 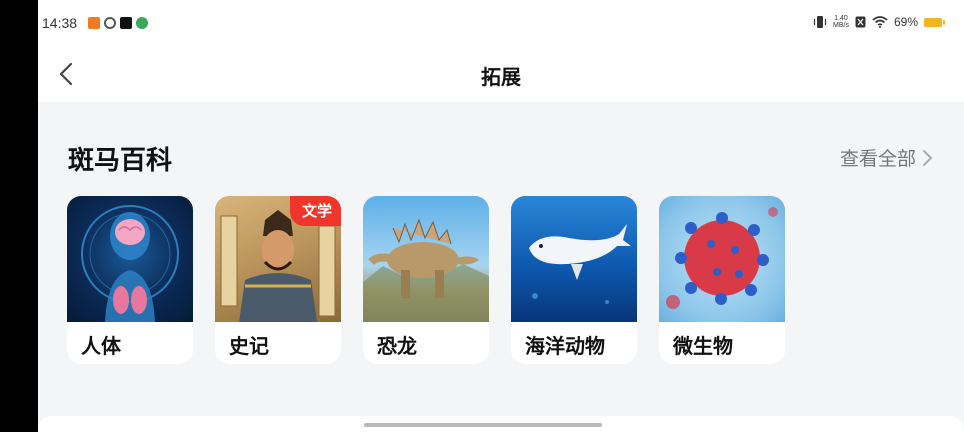 What do you see at coordinates (703, 346) in the screenshot?
I see `card-label: 微生物` at bounding box center [703, 346].